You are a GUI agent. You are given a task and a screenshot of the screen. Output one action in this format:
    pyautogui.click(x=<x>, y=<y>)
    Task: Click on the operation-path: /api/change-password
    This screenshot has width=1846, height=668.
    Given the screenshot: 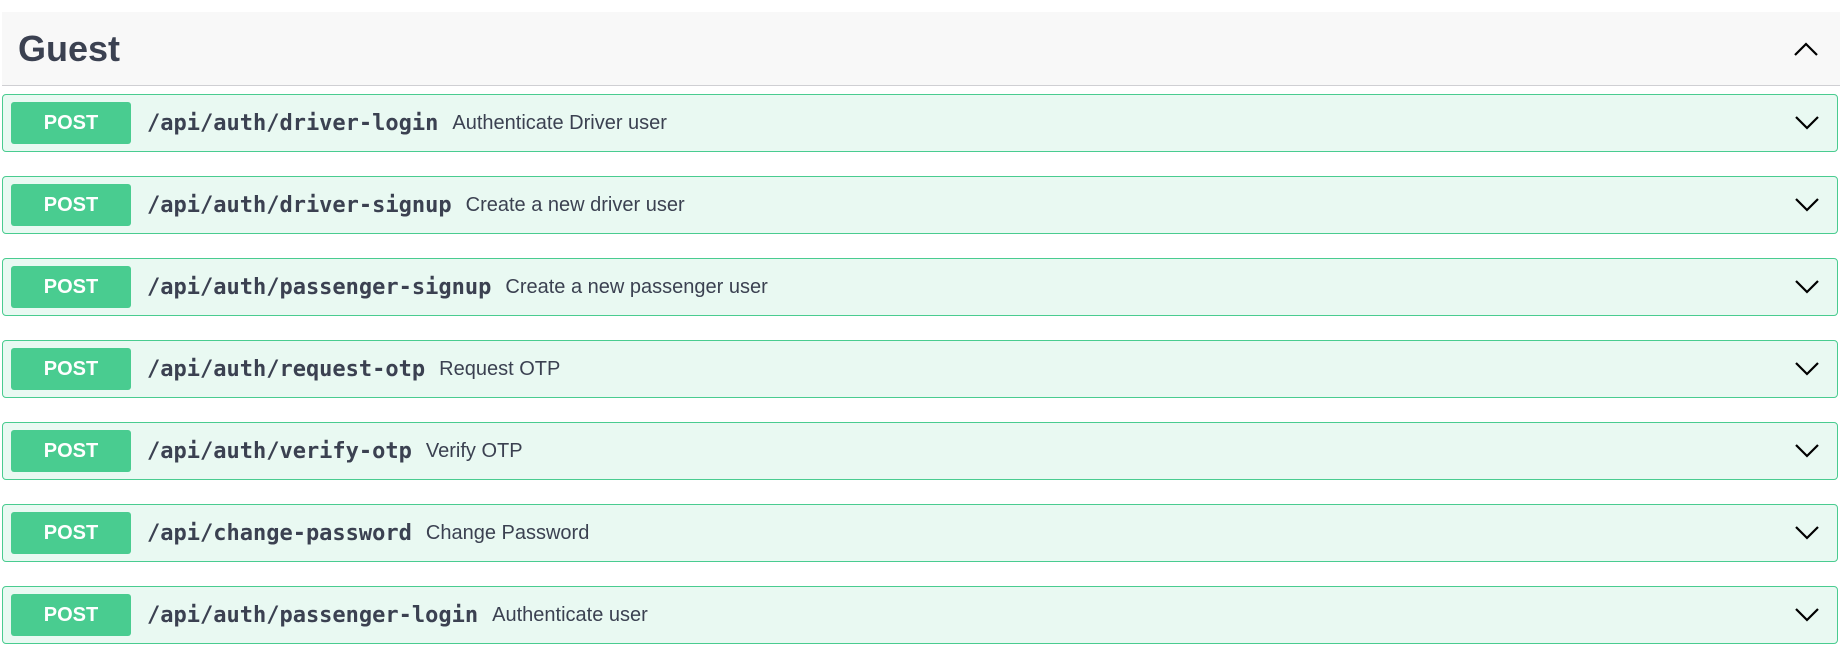 What is the action you would take?
    pyautogui.click(x=279, y=533)
    